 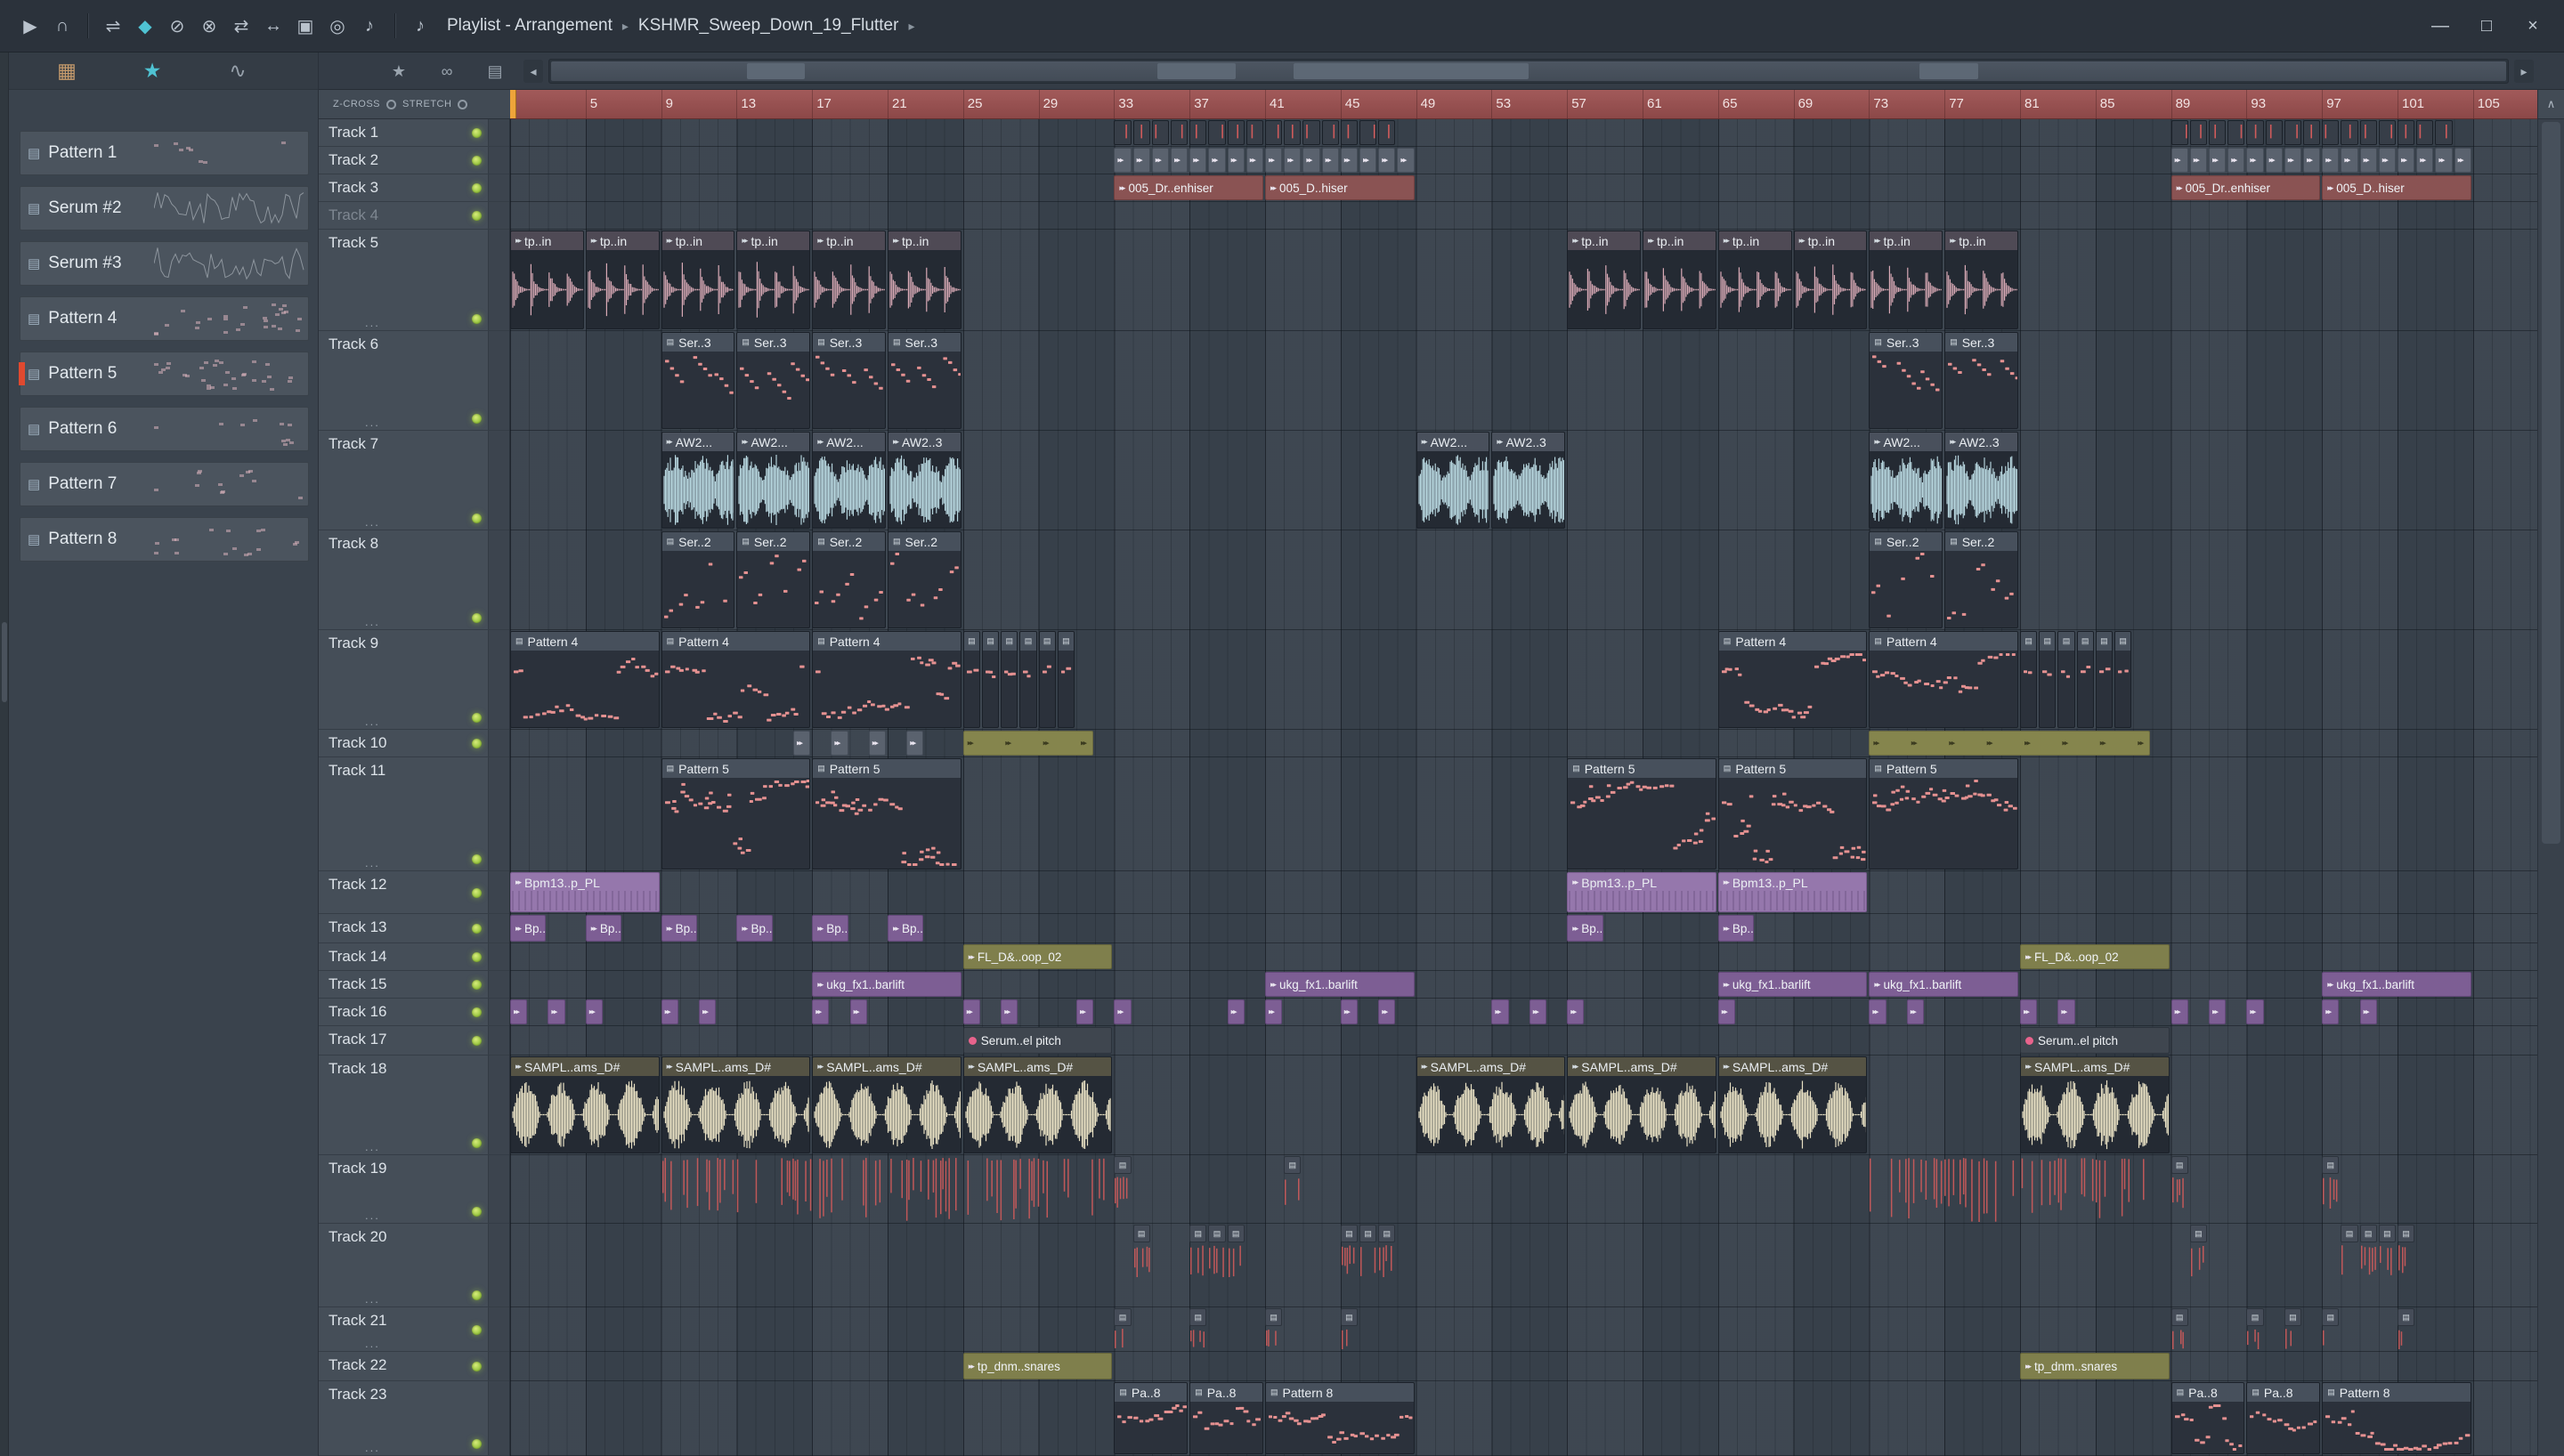 What do you see at coordinates (62, 26) in the screenshot?
I see `headphones-icon: ∩` at bounding box center [62, 26].